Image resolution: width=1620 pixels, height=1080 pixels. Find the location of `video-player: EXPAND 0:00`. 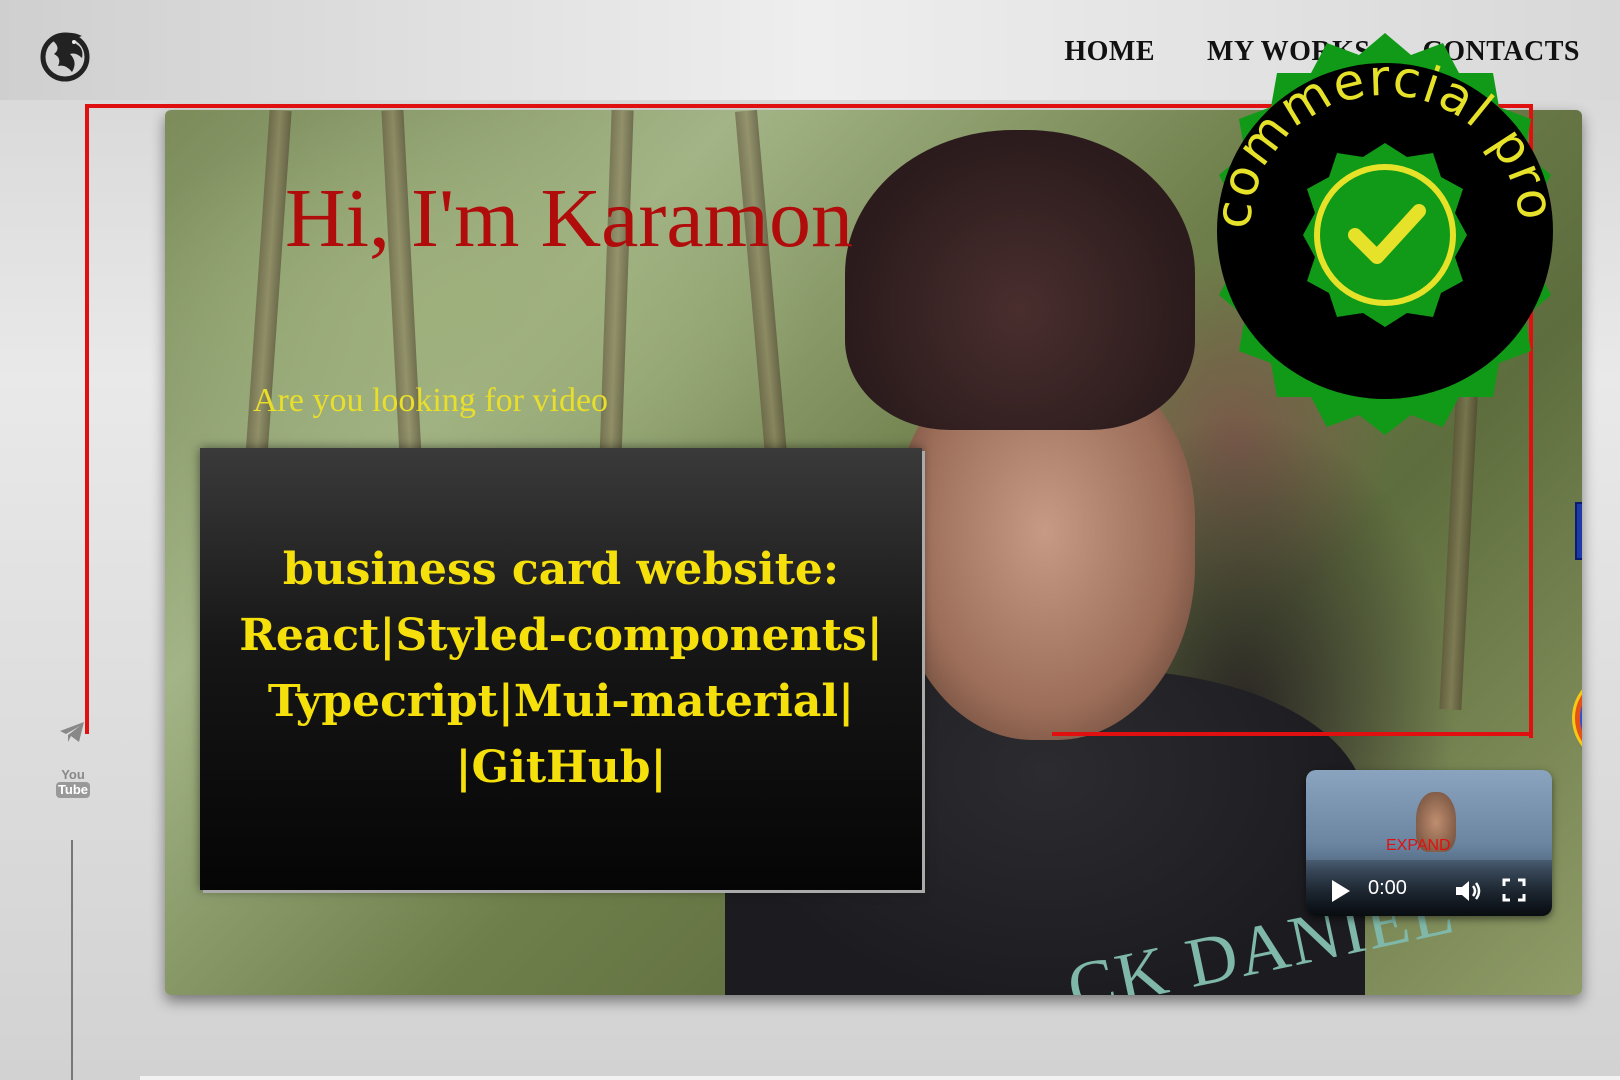

video-player: EXPAND 0:00 is located at coordinates (1429, 843).